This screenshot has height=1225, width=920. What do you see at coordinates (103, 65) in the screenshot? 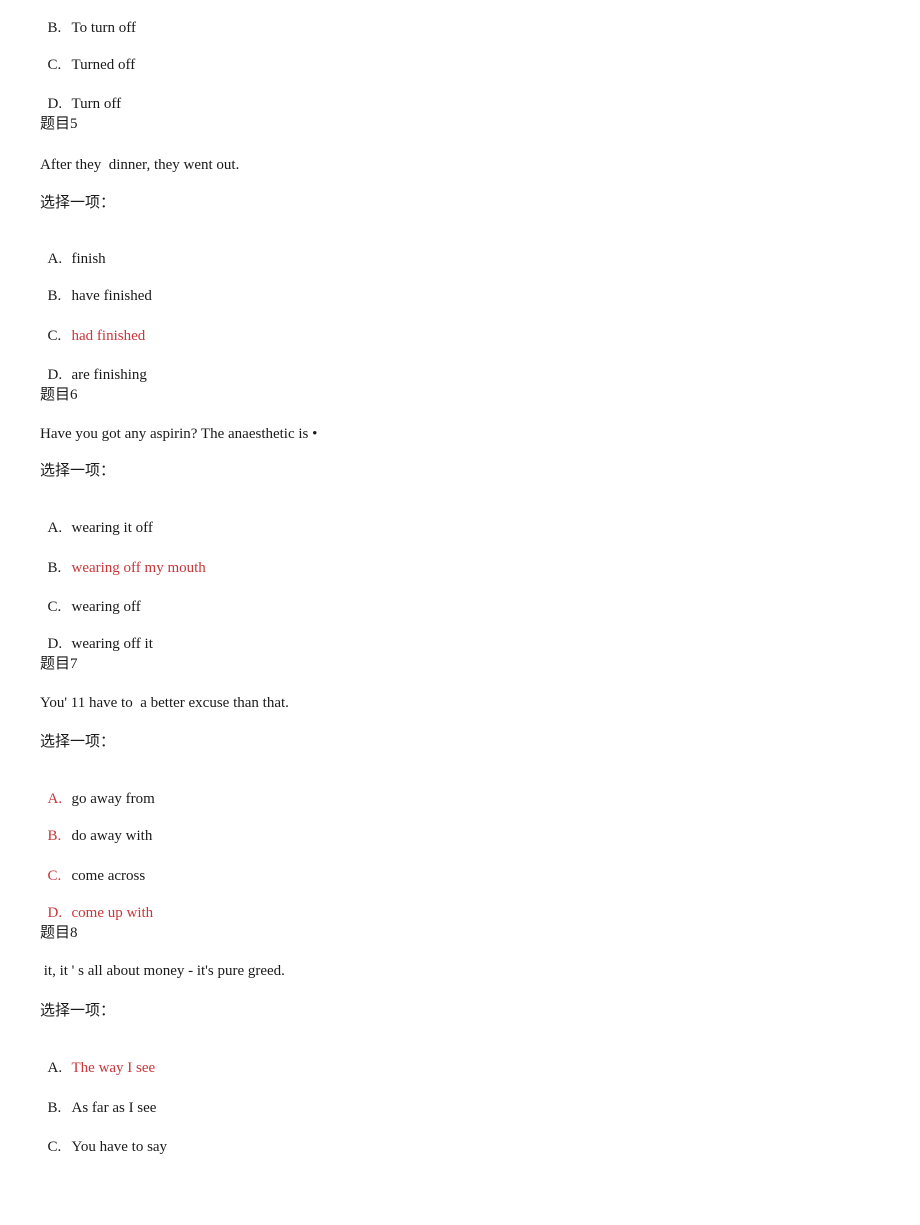
I see `option-text: Turned off` at bounding box center [103, 65].